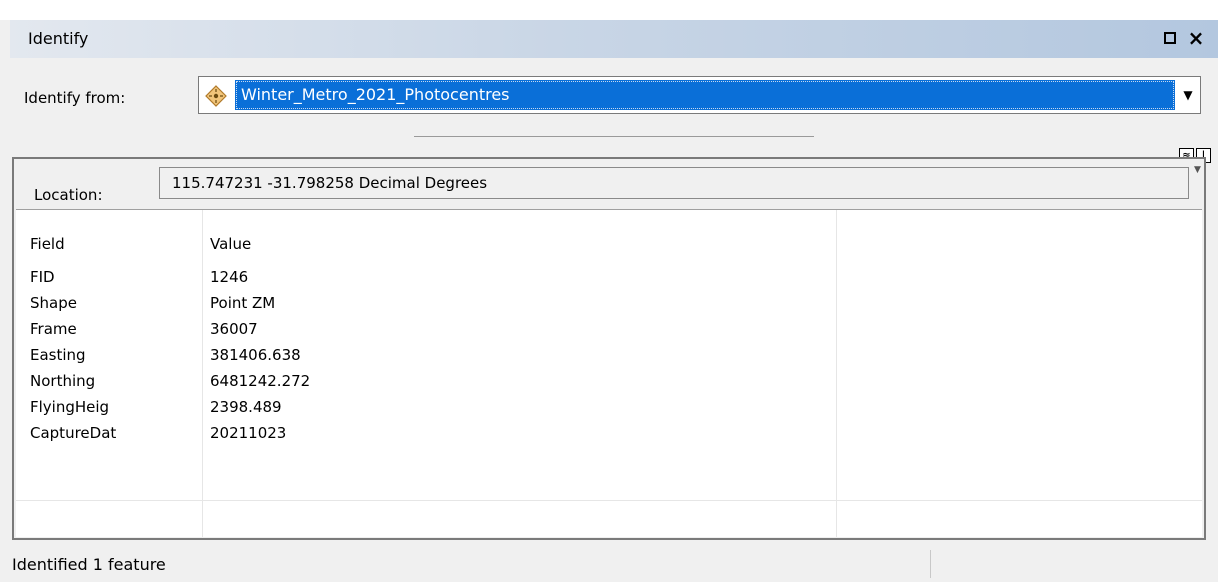  What do you see at coordinates (73, 433) in the screenshot?
I see `field-name: CaptureDat` at bounding box center [73, 433].